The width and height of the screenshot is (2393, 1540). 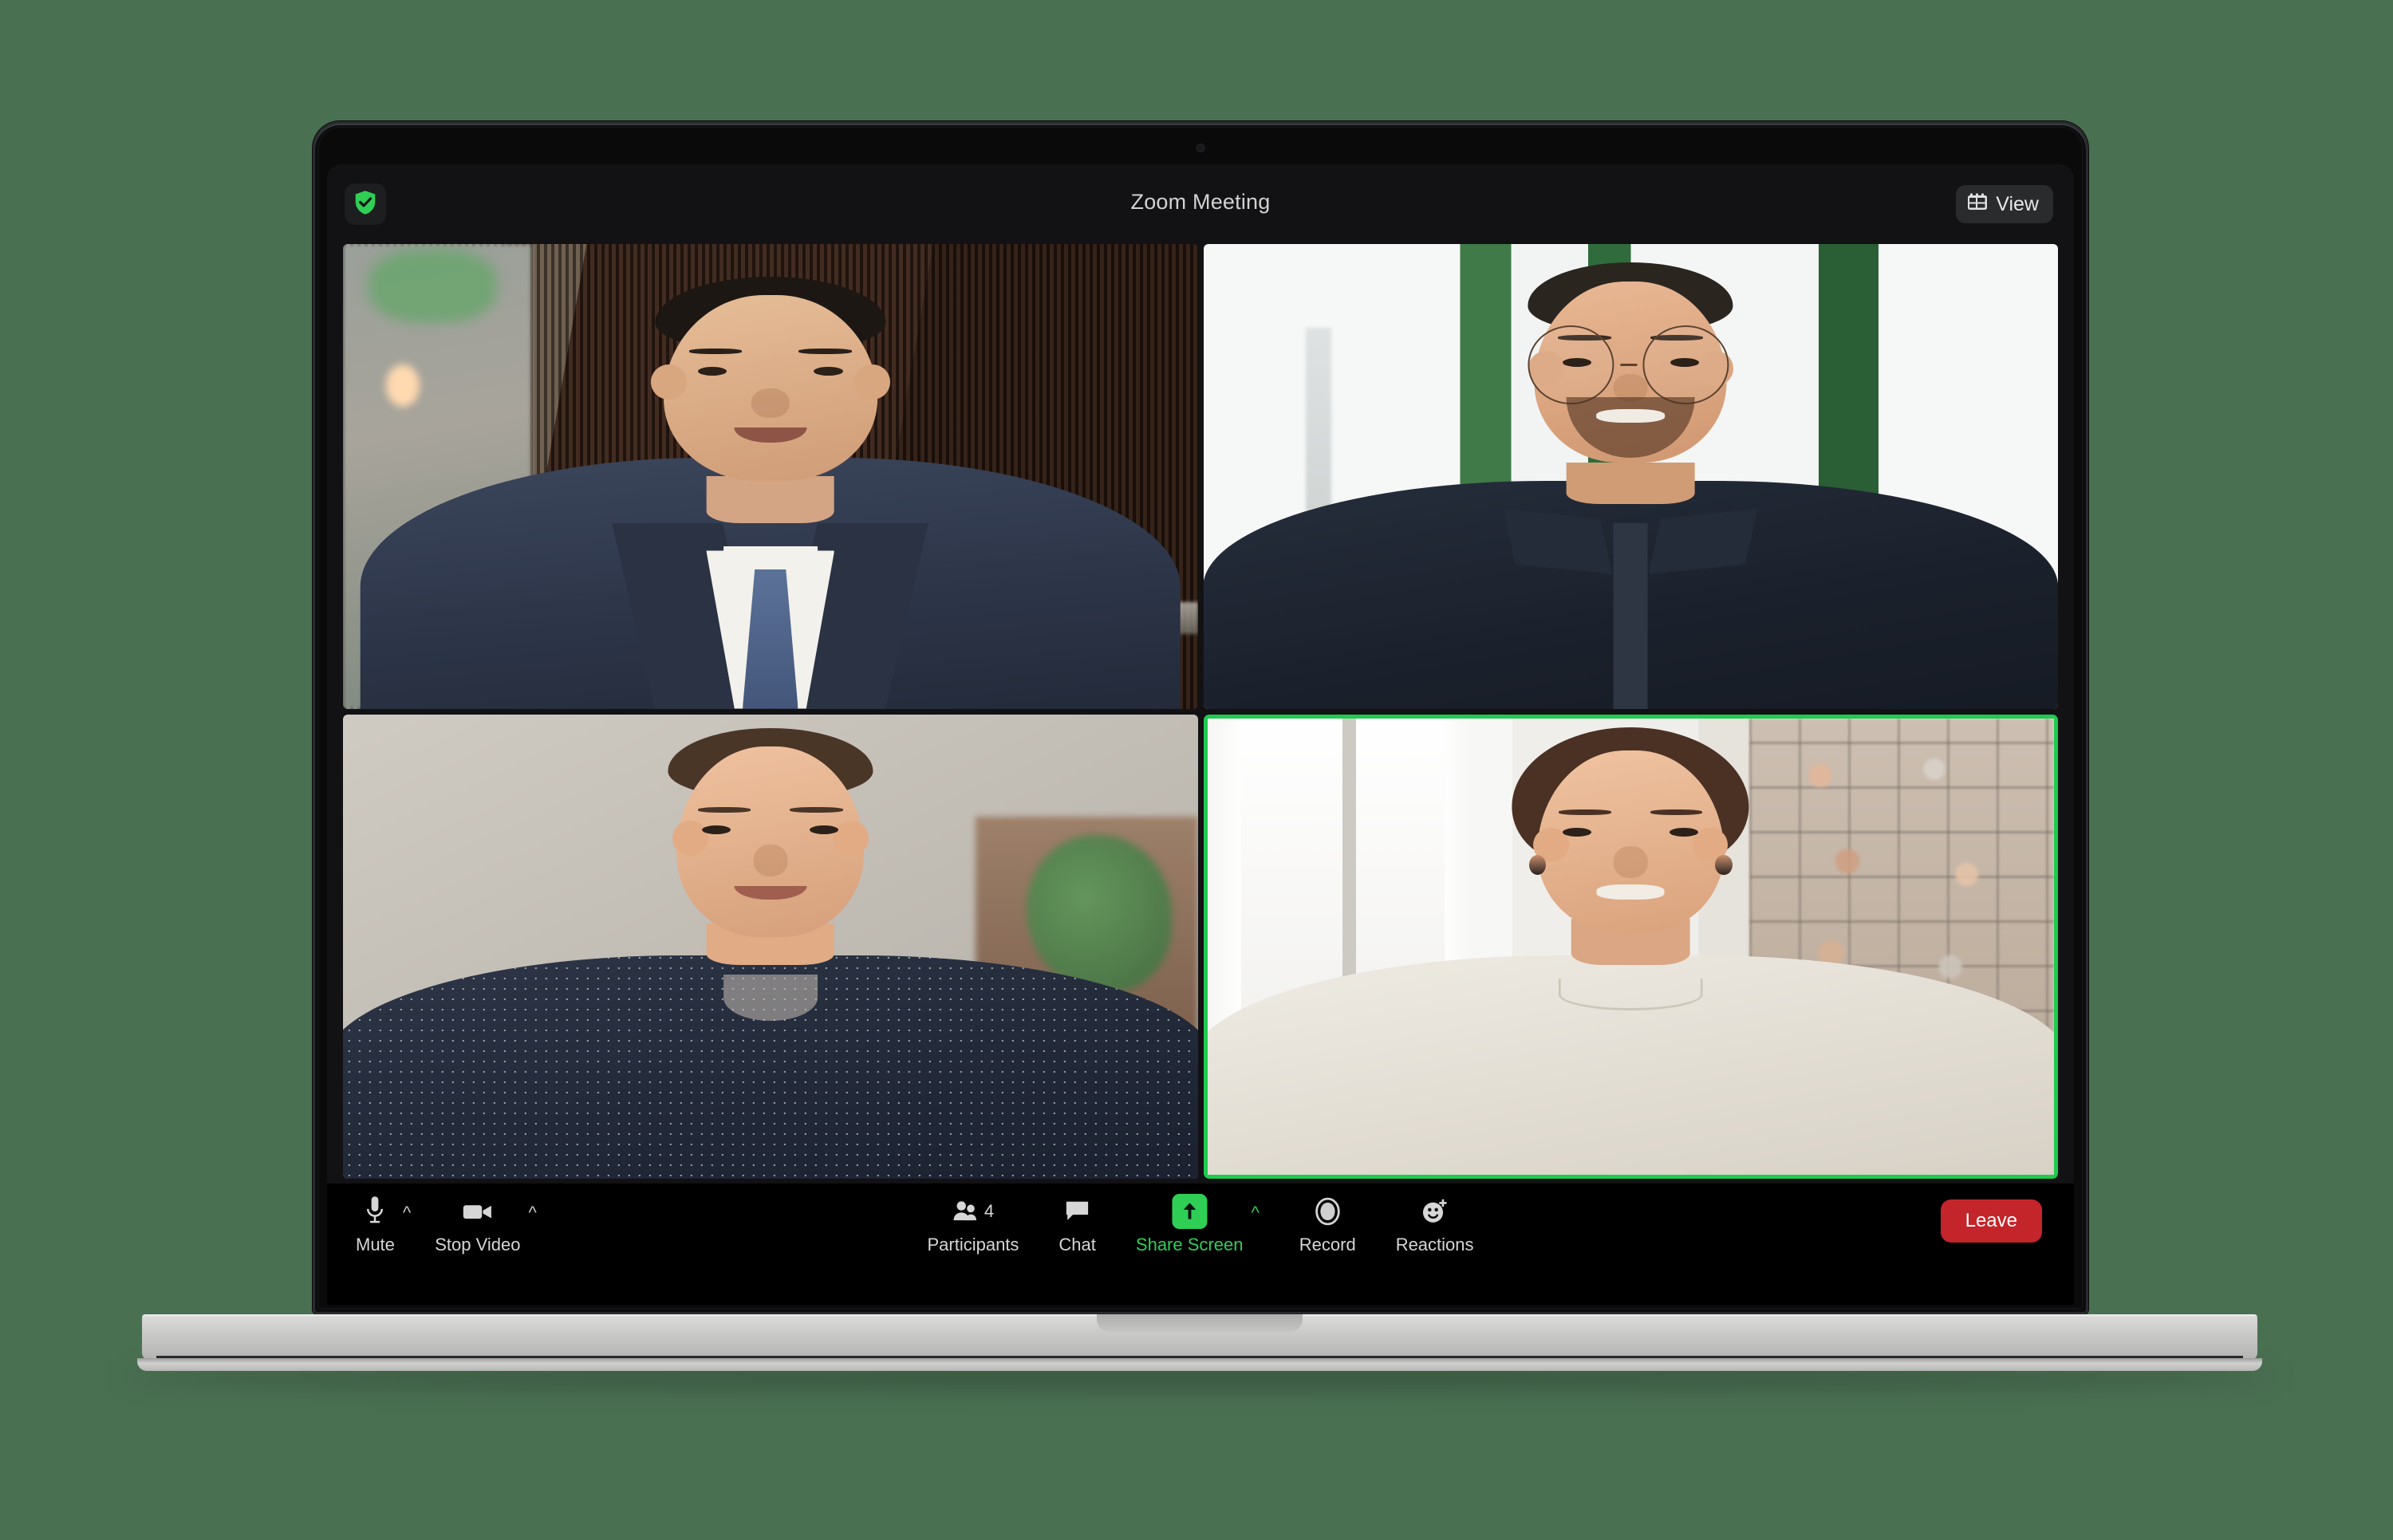 What do you see at coordinates (1189, 1244) in the screenshot?
I see `share-screen-label: Share Screen` at bounding box center [1189, 1244].